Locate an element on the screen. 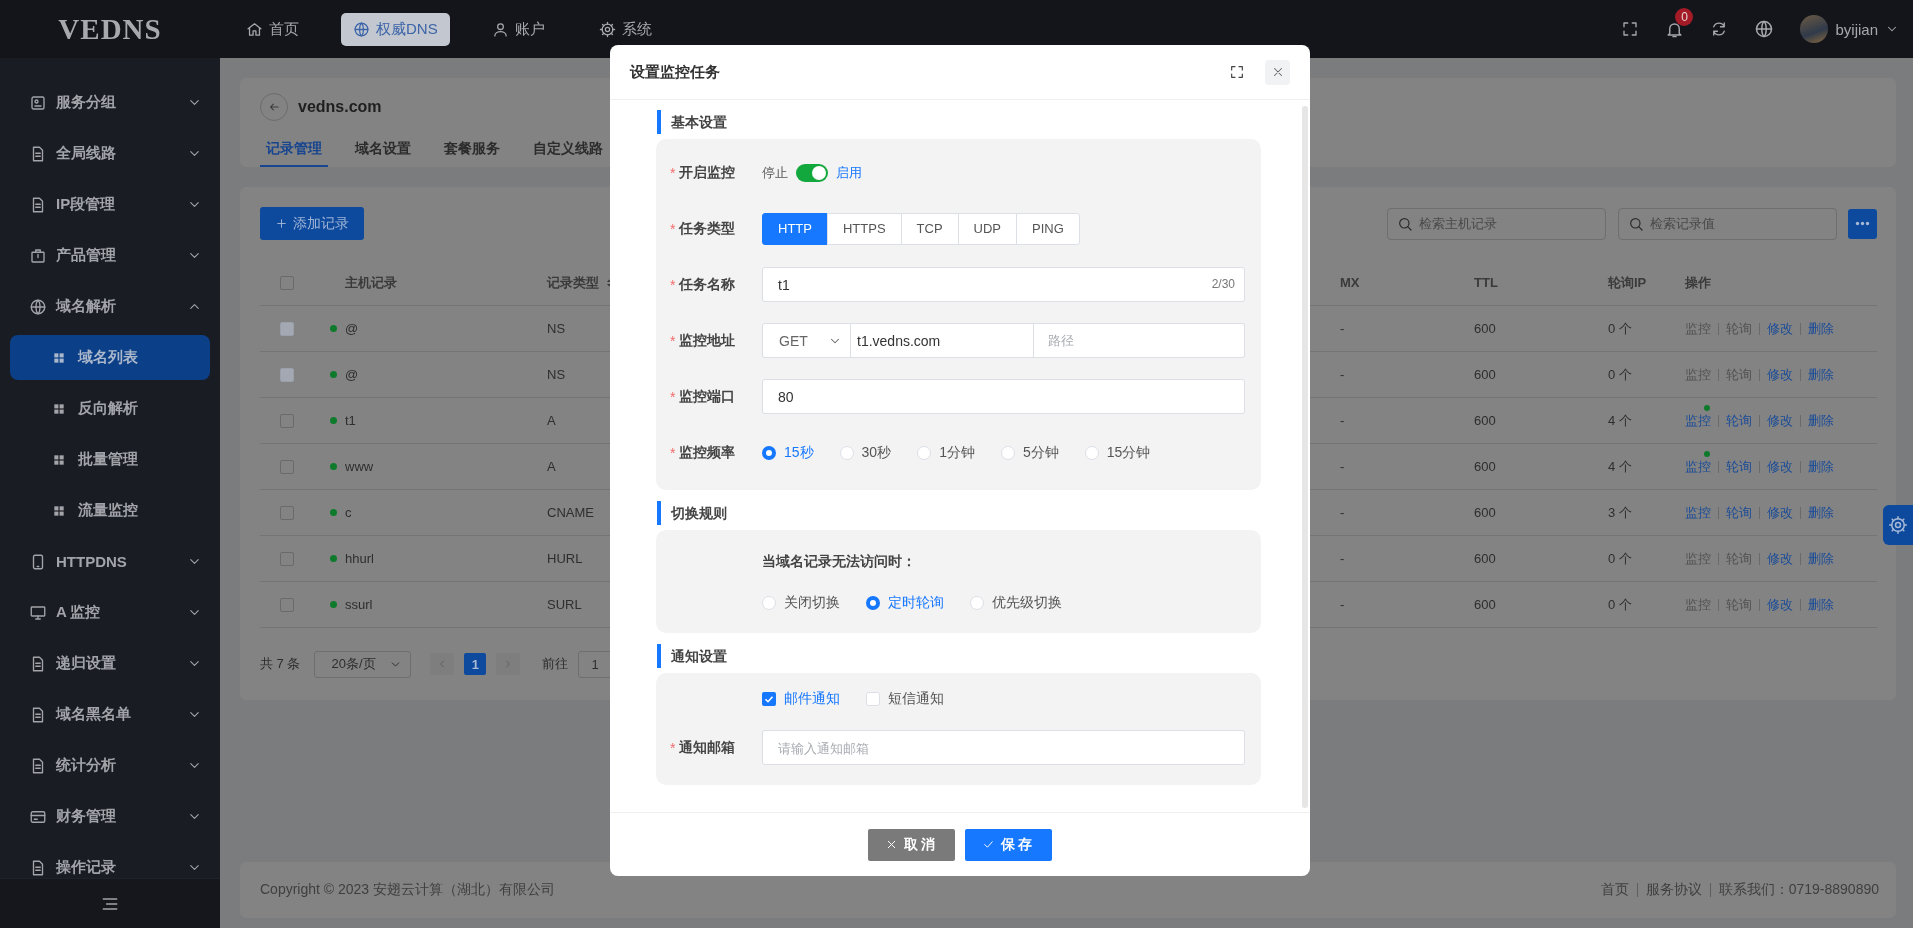 The image size is (1913, 928). add-record-button: 添加记录 is located at coordinates (312, 223).